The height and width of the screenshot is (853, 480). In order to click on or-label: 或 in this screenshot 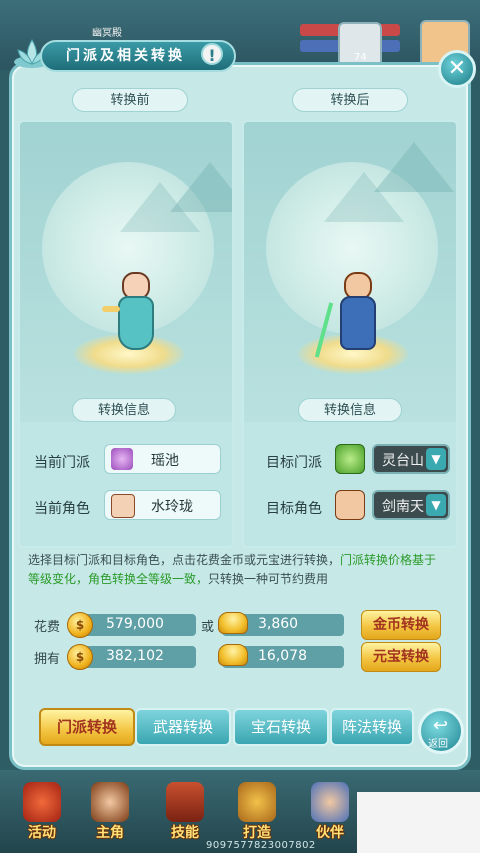, I will do `click(208, 627)`.